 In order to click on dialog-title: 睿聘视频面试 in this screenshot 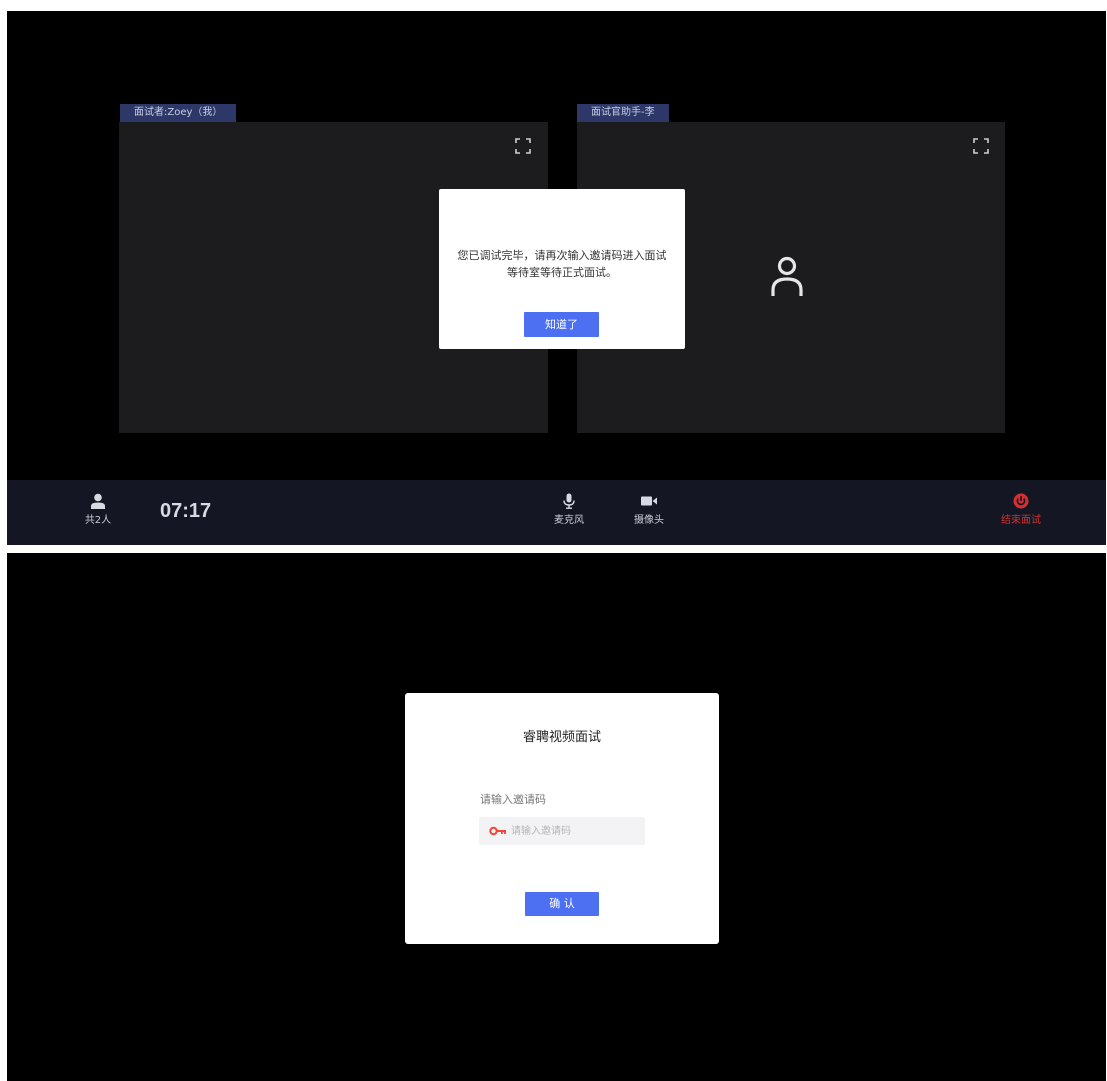, I will do `click(561, 737)`.